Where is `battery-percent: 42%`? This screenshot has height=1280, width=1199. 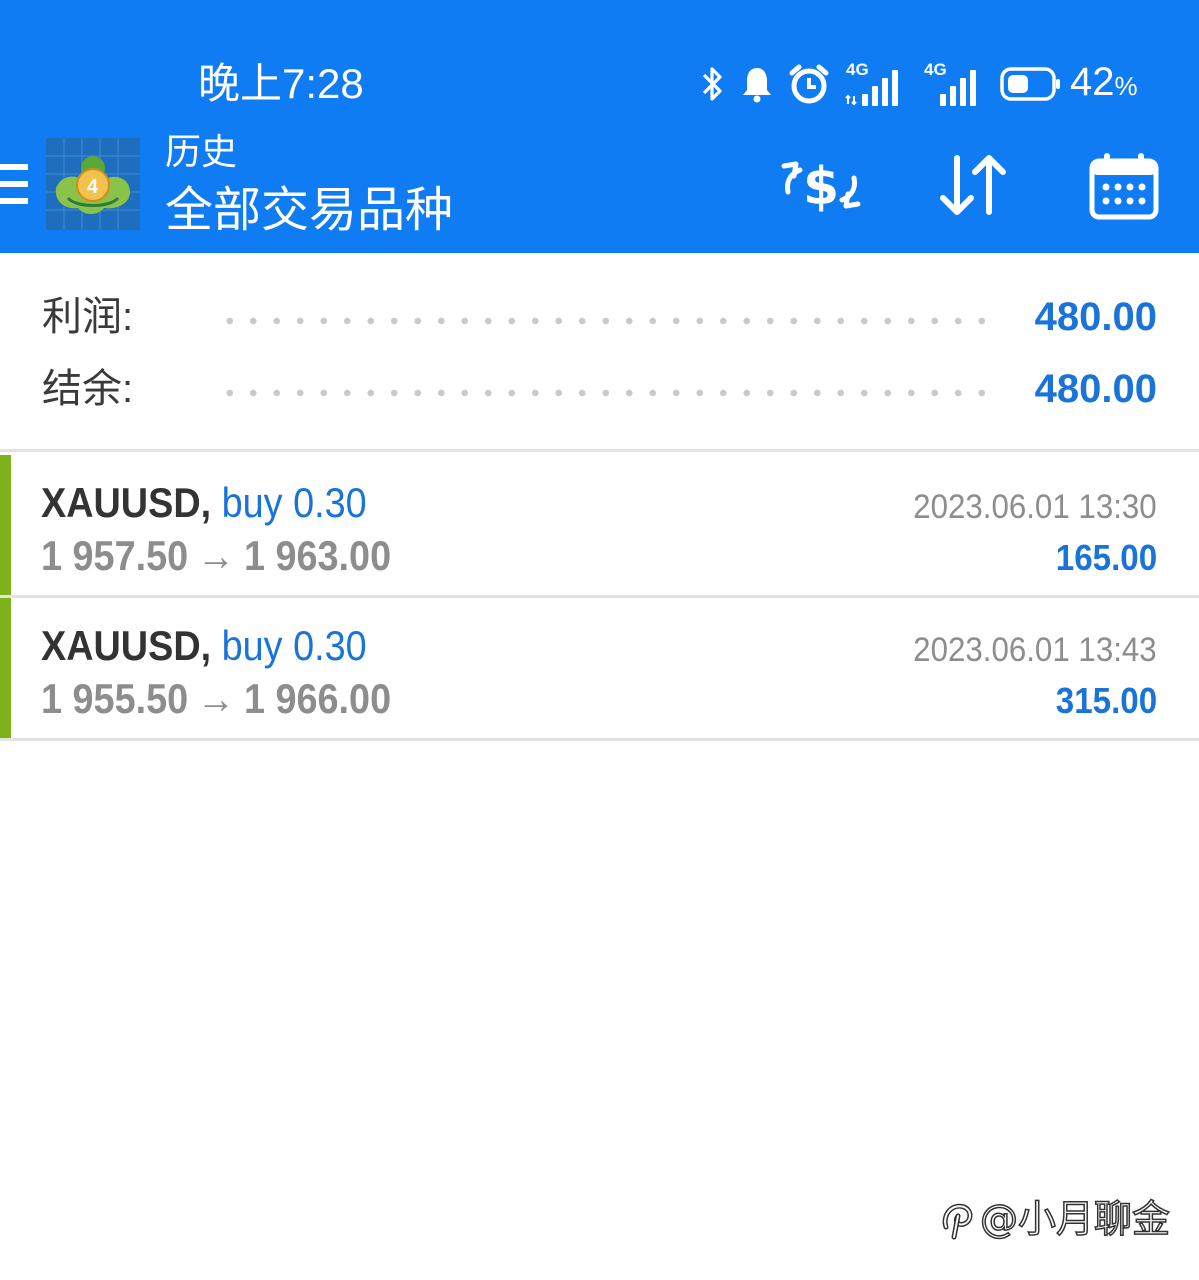 battery-percent: 42% is located at coordinates (1104, 84).